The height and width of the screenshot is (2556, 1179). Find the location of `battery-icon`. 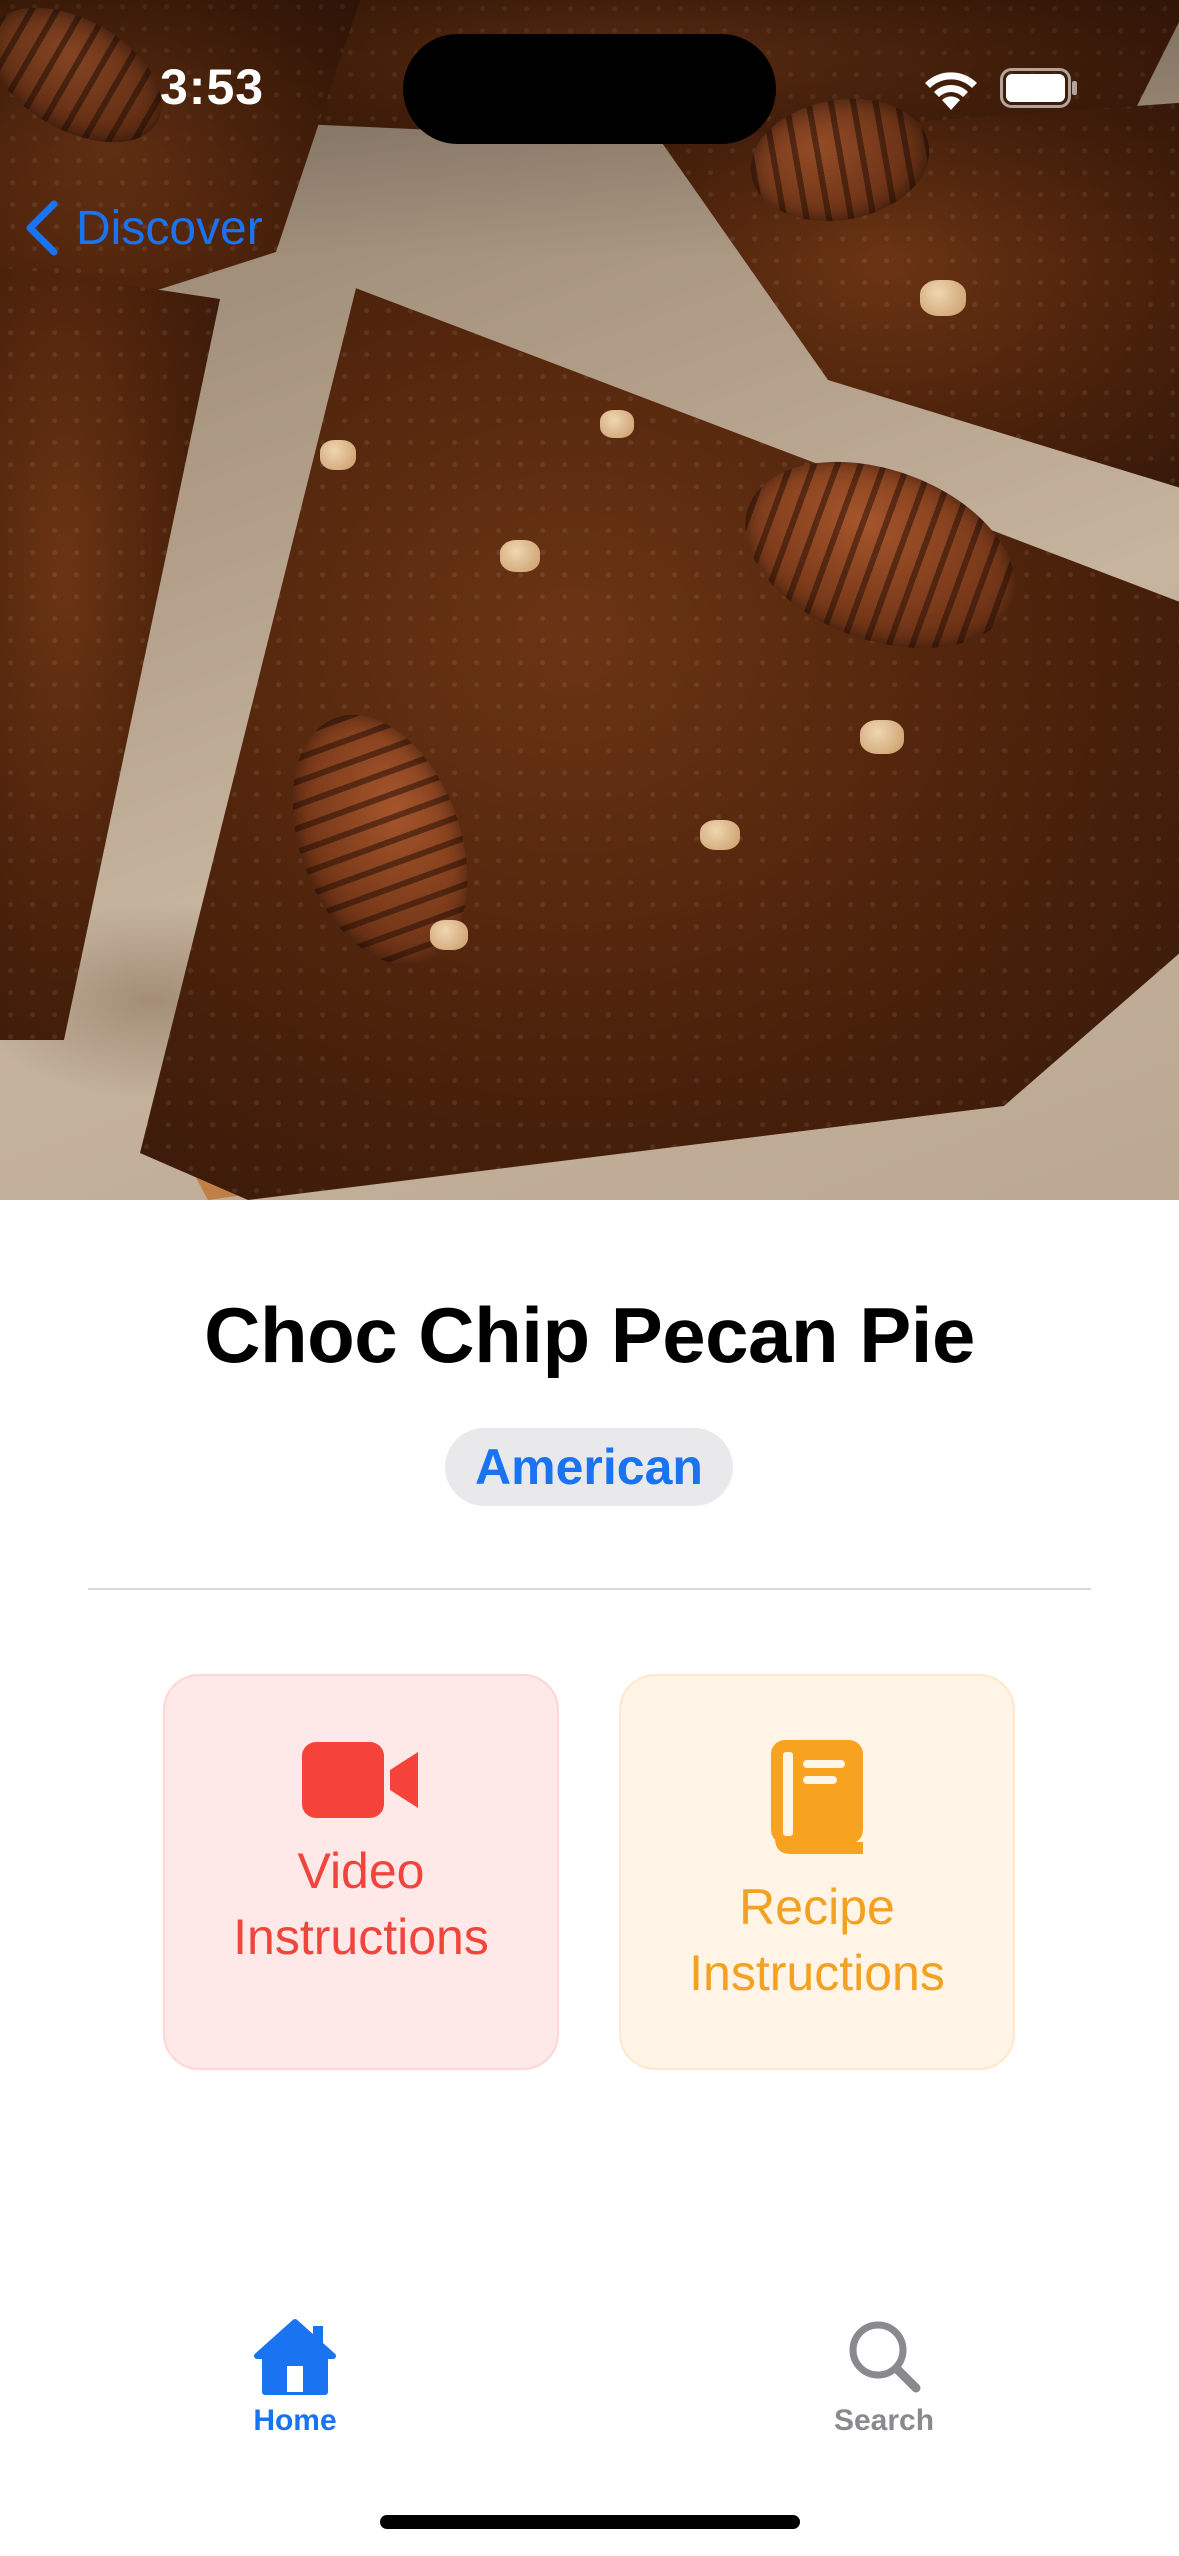

battery-icon is located at coordinates (1038, 88).